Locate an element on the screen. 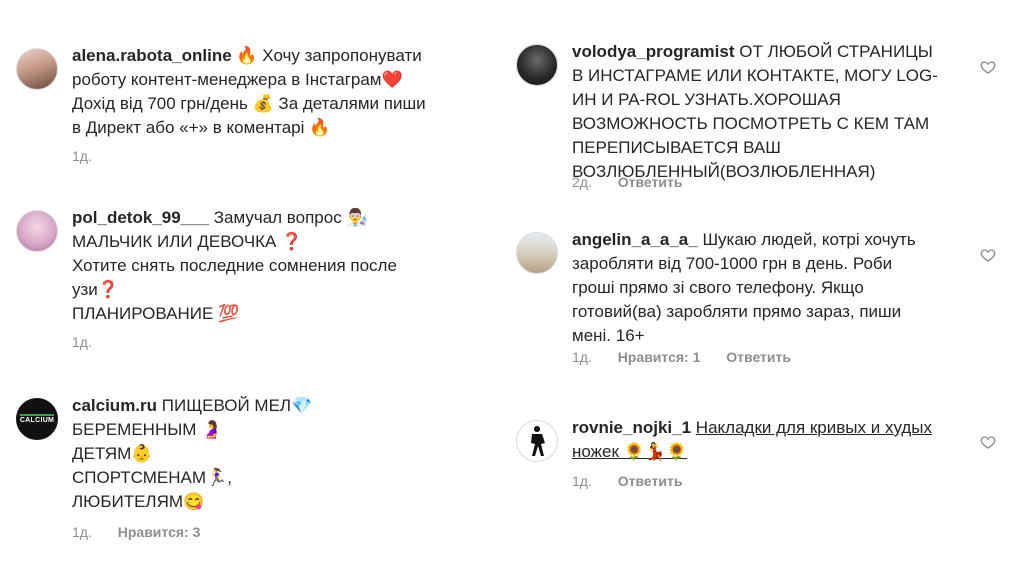 This screenshot has height=577, width=1024. username: alena.rabota_online is located at coordinates (152, 55).